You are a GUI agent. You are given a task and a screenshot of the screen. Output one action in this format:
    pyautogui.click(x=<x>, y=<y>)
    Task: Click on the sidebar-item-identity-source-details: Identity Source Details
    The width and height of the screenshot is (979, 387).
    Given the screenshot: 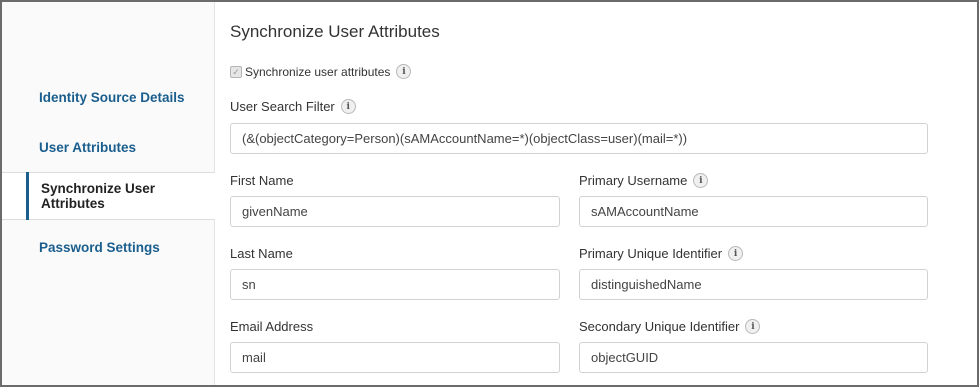 What is the action you would take?
    pyautogui.click(x=108, y=97)
    